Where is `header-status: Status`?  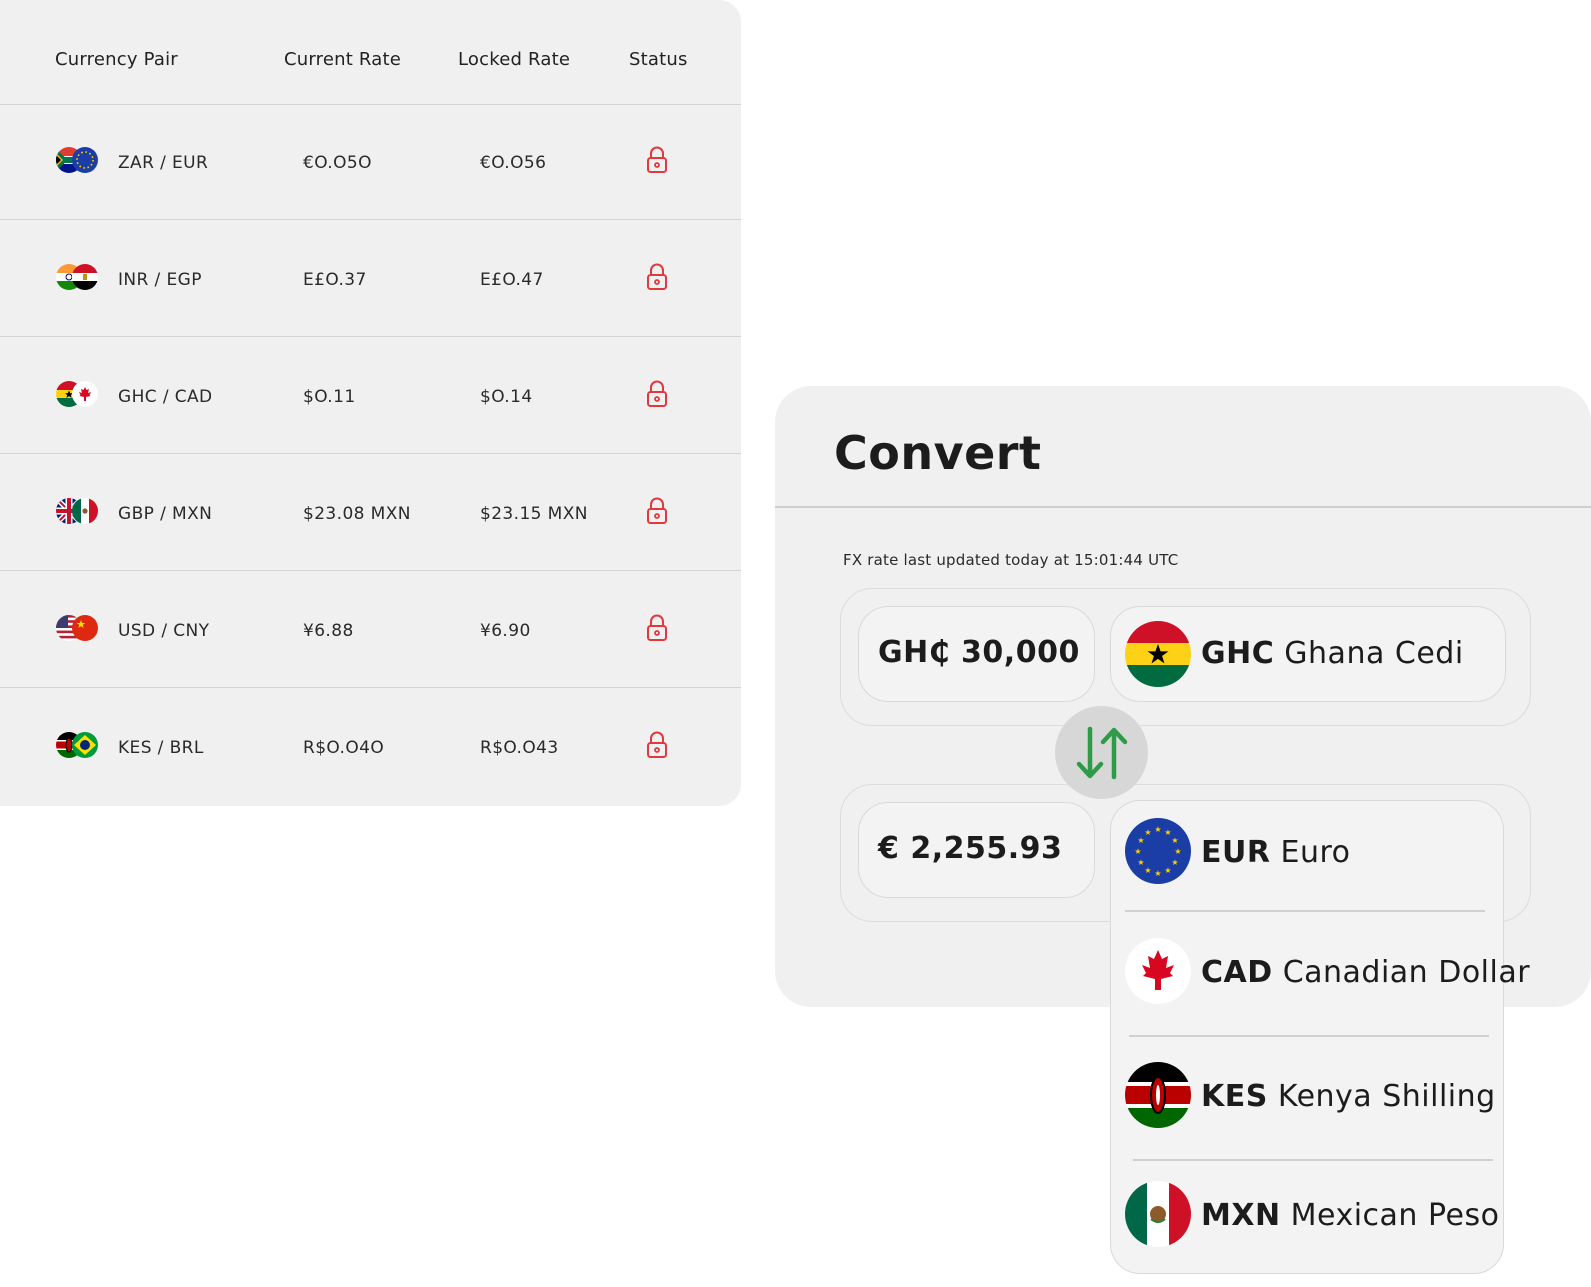
header-status: Status is located at coordinates (658, 59).